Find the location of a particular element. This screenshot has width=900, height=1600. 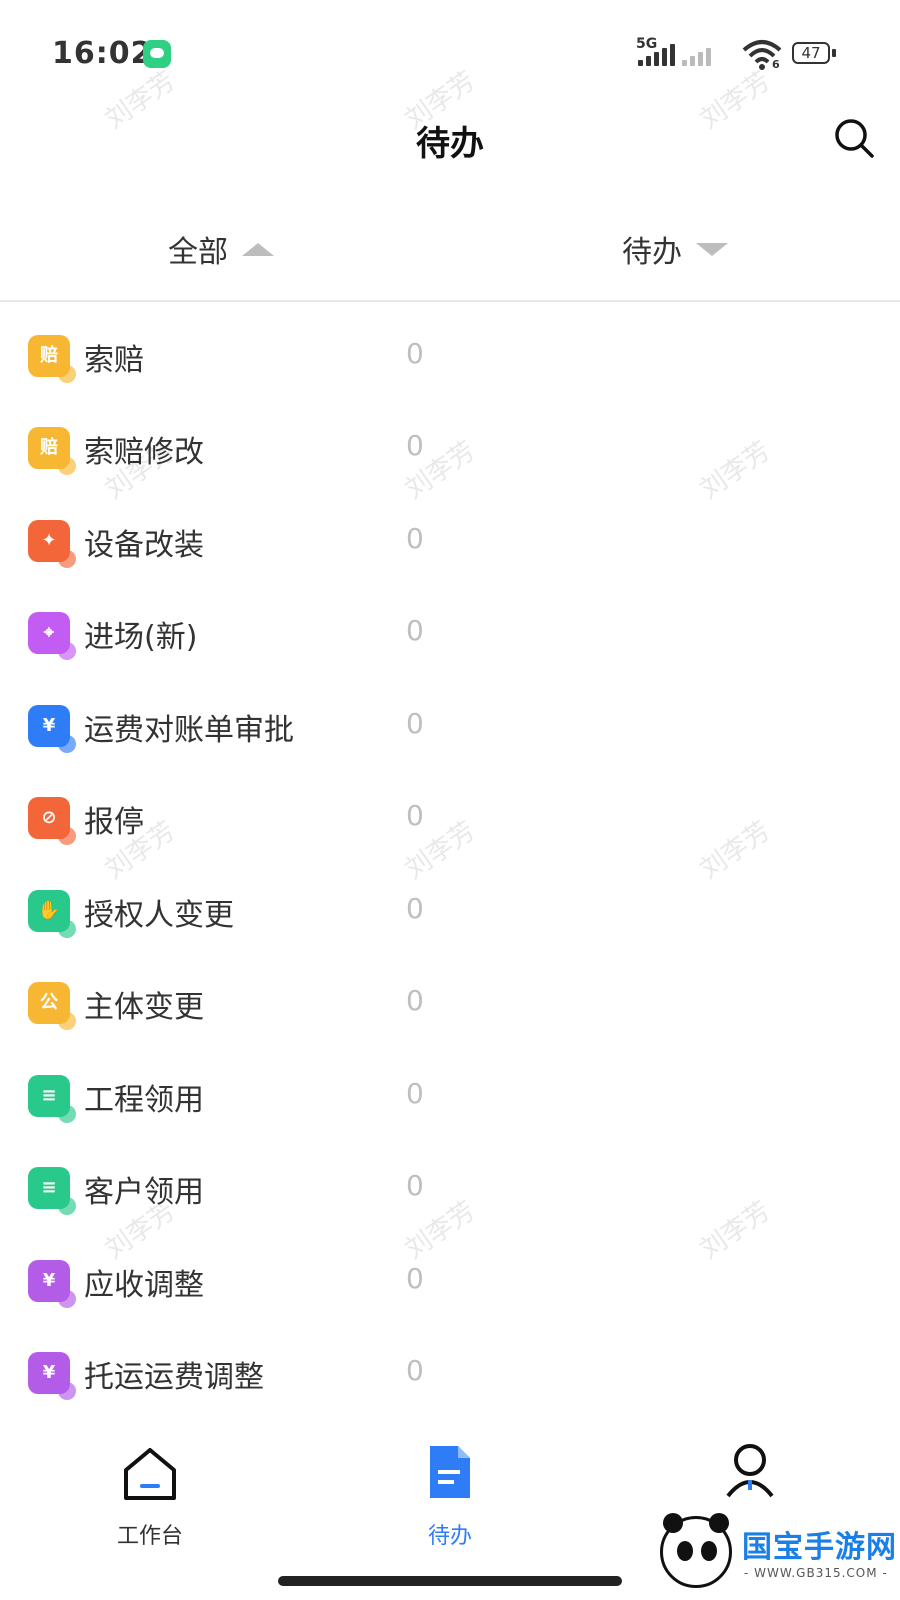

list-item-label: 主体变更 is located at coordinates (144, 1007).